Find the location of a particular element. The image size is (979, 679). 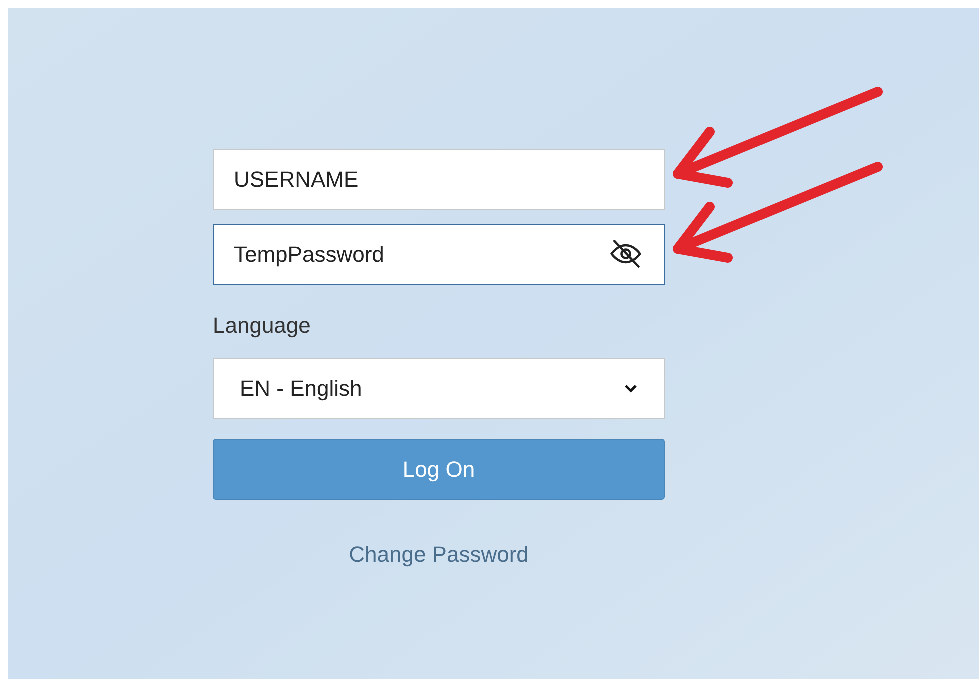

password-field: TempPassword is located at coordinates (439, 254).